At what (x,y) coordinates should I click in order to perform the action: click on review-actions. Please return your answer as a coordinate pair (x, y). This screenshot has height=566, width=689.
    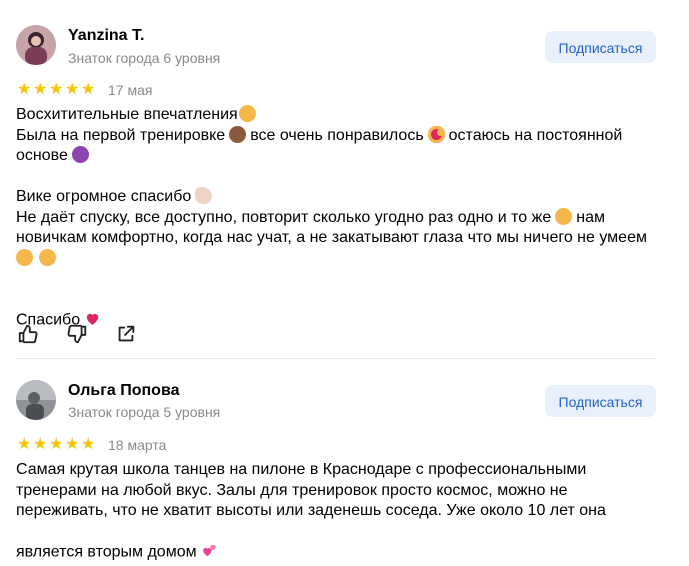
    Looking at the image, I should click on (77, 334).